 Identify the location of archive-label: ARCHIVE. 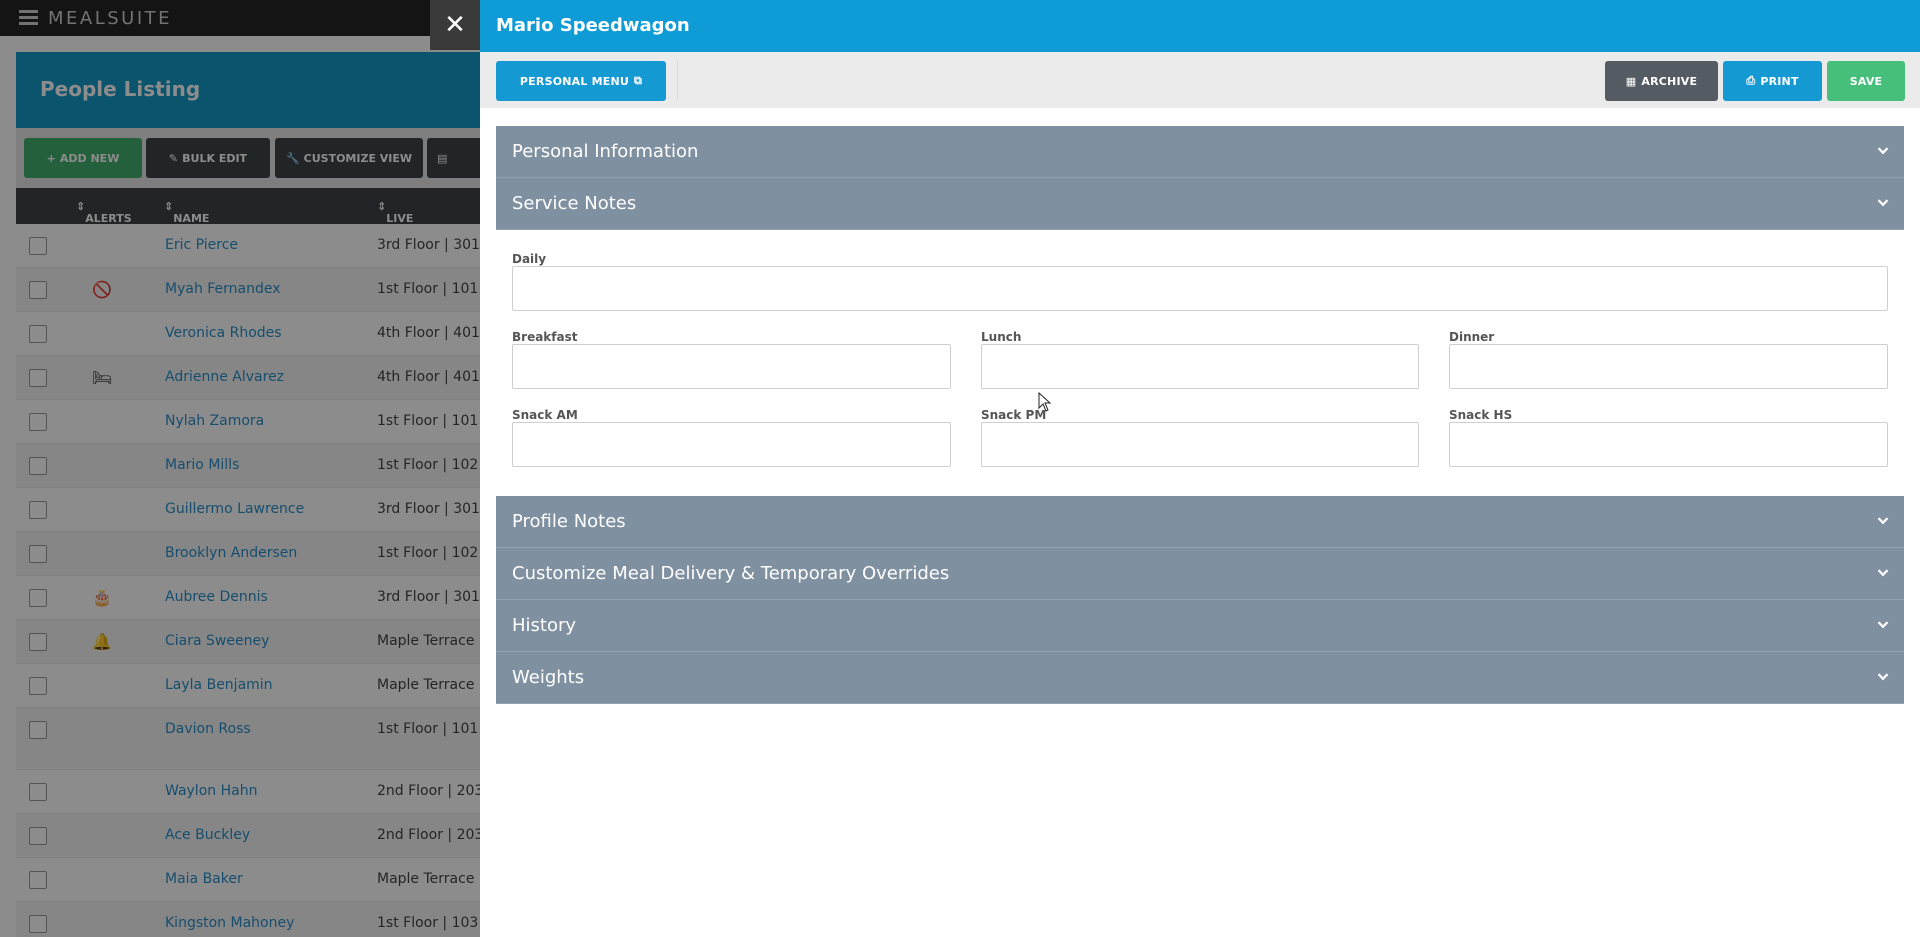
(1669, 81).